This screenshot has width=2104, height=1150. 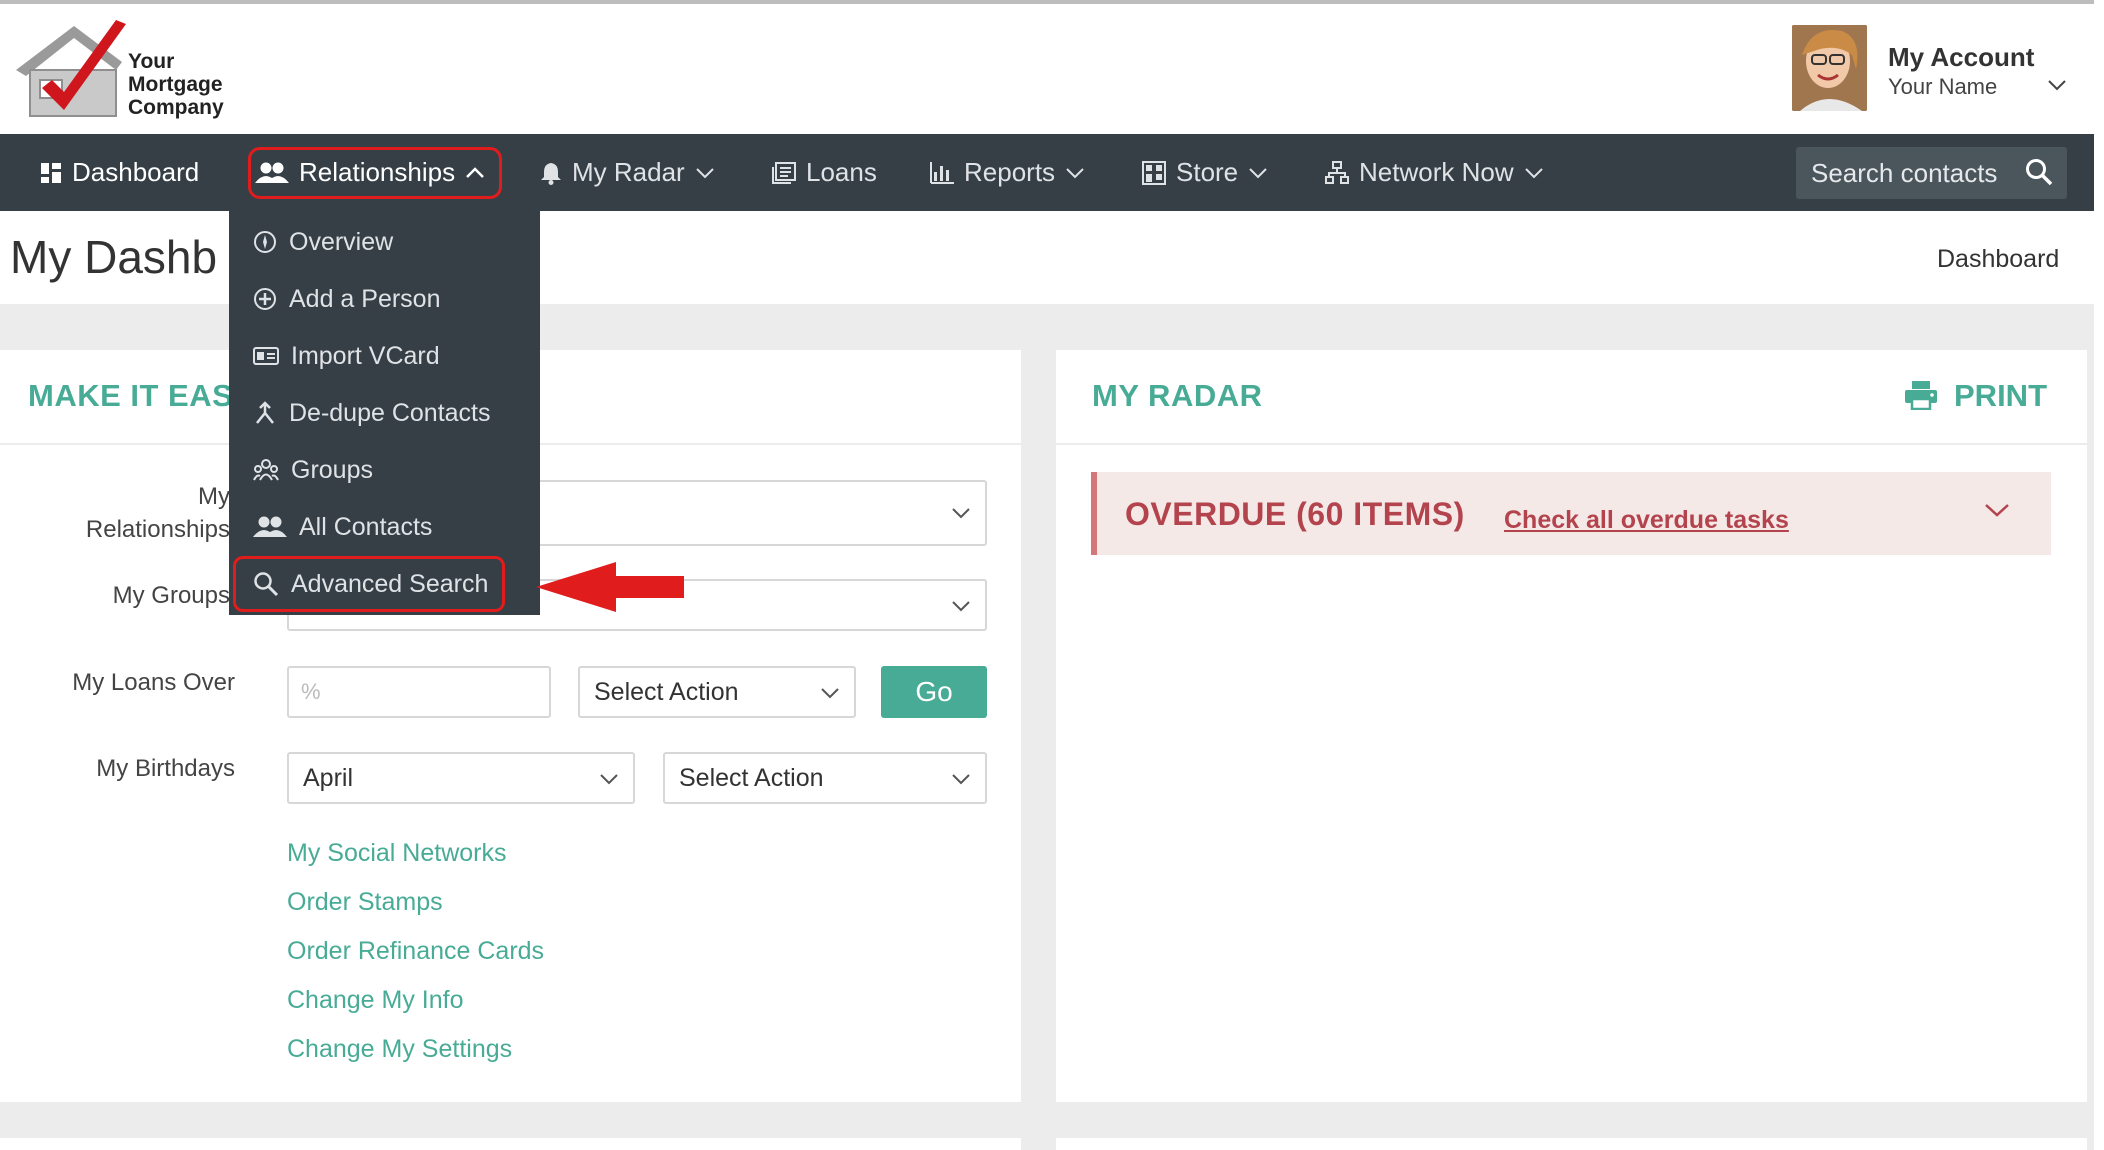 I want to click on check-overdue-link: Check all overdue tasks, so click(x=1646, y=520).